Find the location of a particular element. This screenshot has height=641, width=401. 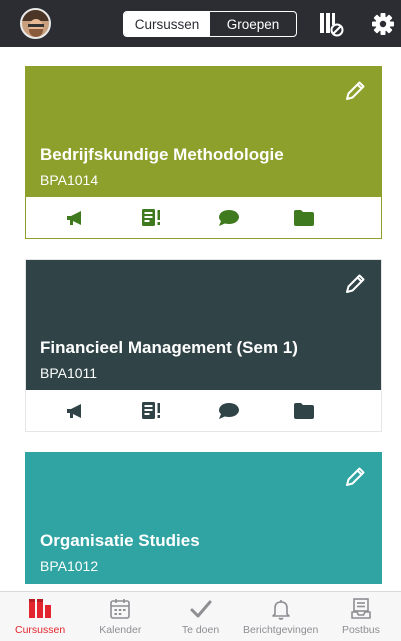

segment-cursussen: Cursussen is located at coordinates (167, 24).